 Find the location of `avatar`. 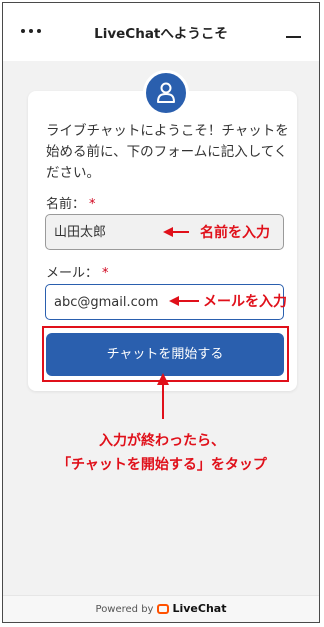

avatar is located at coordinates (166, 93).